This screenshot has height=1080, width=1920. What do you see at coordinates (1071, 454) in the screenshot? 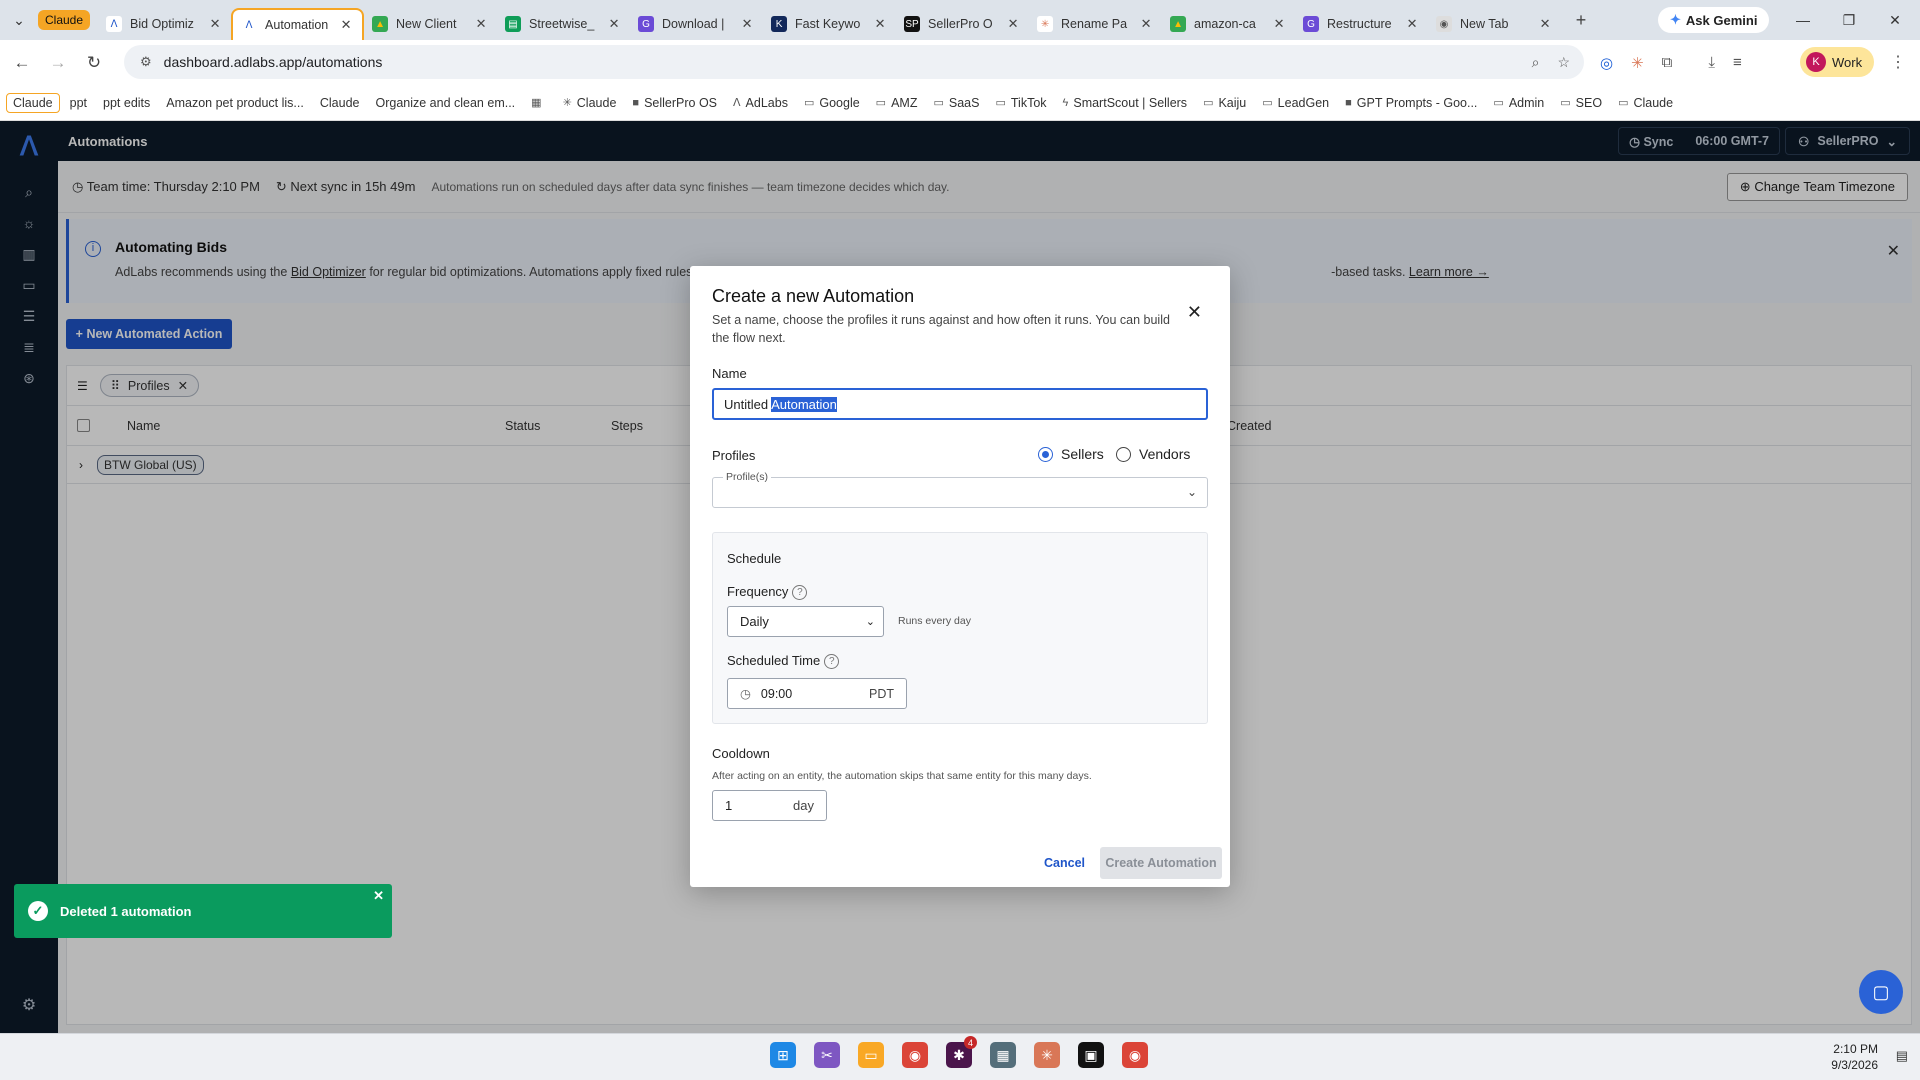
I see `radio-sellers: Sellers` at bounding box center [1071, 454].